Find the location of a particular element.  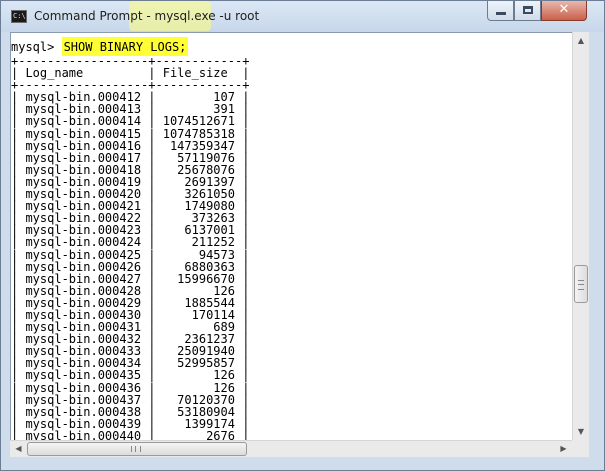

scroll-up-icon: ▲ is located at coordinates (581, 40).